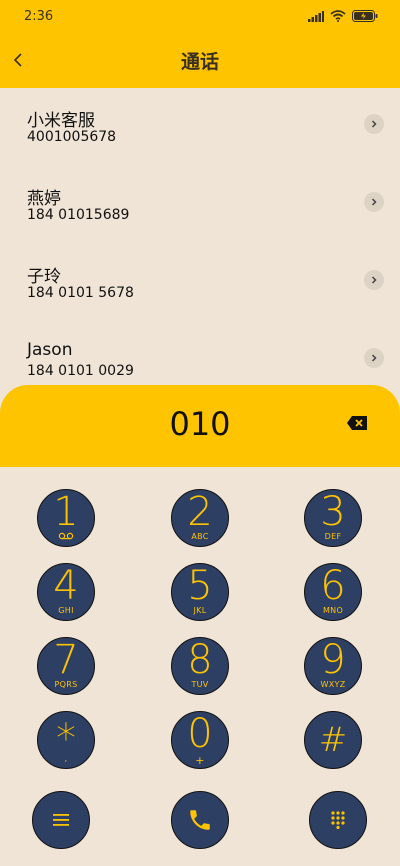 The height and width of the screenshot is (866, 400). I want to click on key-8: 8 TUV, so click(200, 666).